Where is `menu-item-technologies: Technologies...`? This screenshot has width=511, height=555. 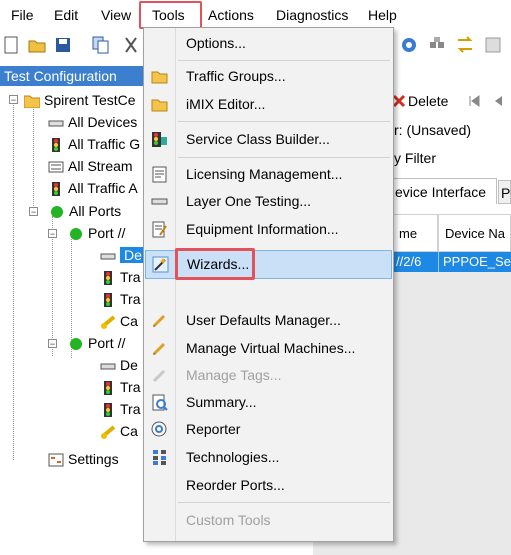
menu-item-technologies: Technologies... is located at coordinates (268, 457).